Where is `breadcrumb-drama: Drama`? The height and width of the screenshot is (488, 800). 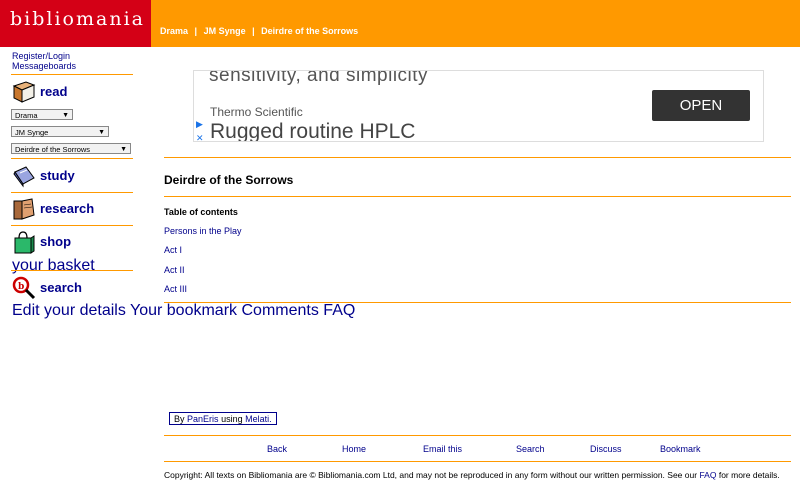 breadcrumb-drama: Drama is located at coordinates (174, 31).